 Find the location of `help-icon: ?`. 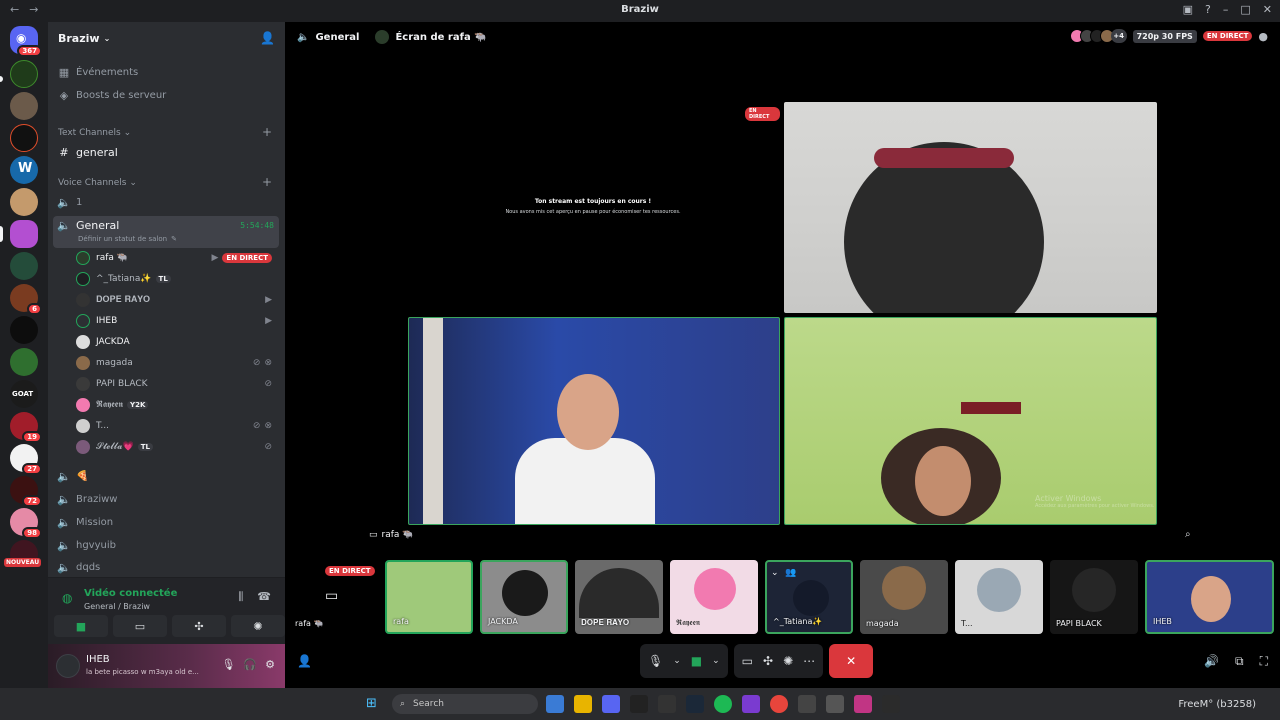

help-icon: ? is located at coordinates (1208, 9).